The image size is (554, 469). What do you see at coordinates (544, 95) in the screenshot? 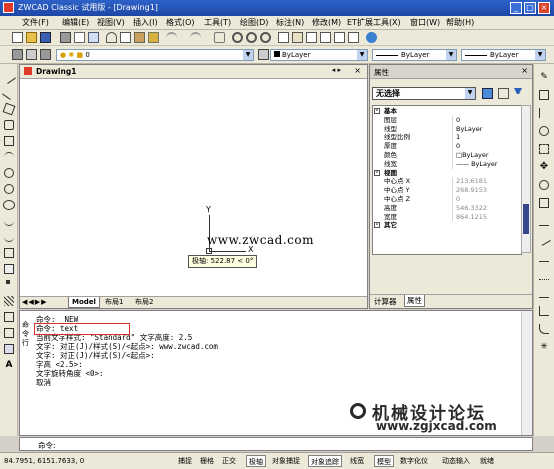
I see `copy-object-icon` at bounding box center [544, 95].